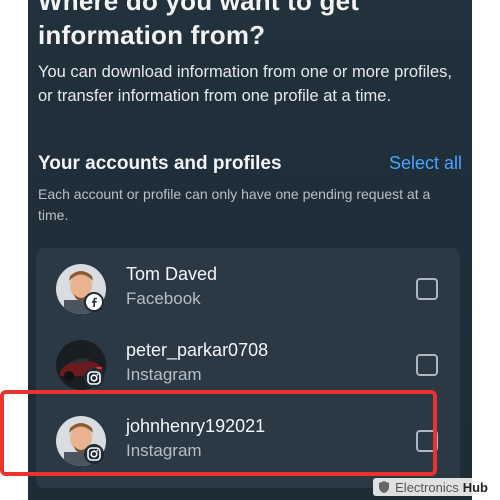 This screenshot has height=500, width=500. I want to click on select-all-link: Select all, so click(425, 163).